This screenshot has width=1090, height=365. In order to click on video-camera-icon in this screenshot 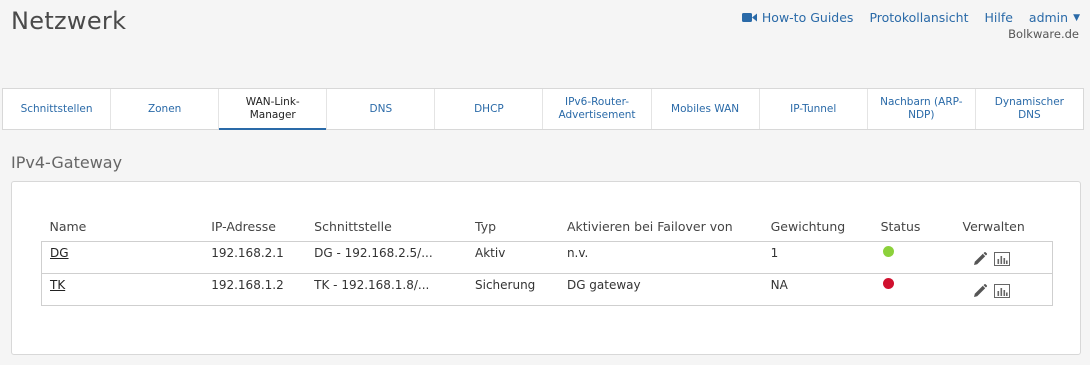, I will do `click(749, 17)`.